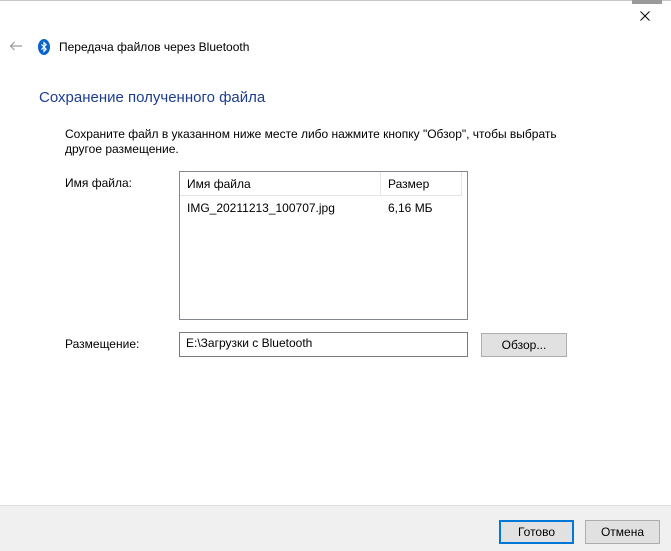 This screenshot has width=671, height=551. I want to click on back-arrow-icon, so click(15, 46).